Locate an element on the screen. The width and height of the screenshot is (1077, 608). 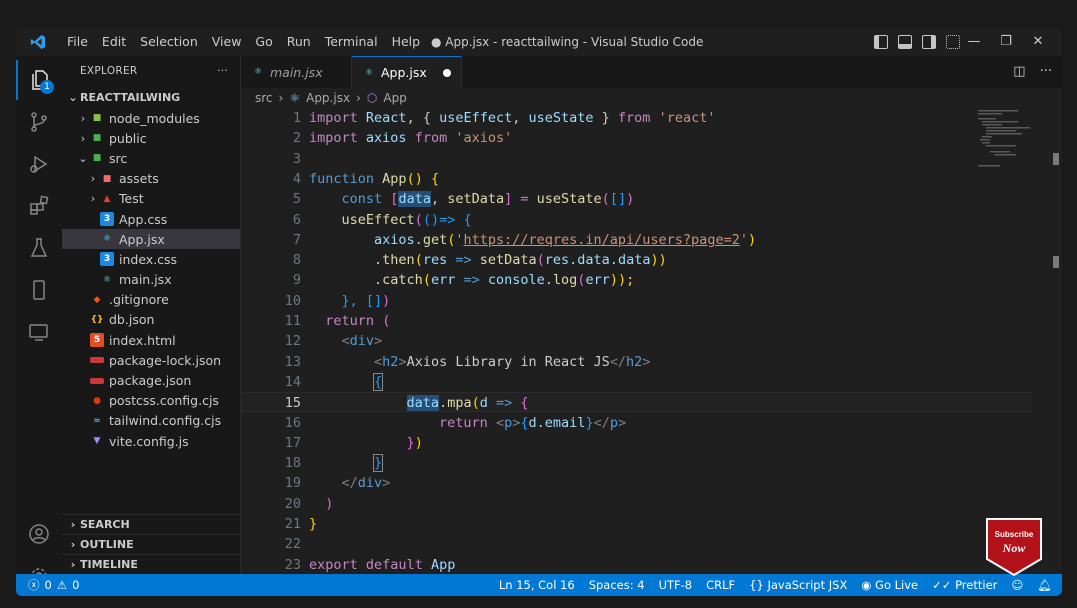
code-line: 6 useEffect(()=> { is located at coordinates (636, 220).